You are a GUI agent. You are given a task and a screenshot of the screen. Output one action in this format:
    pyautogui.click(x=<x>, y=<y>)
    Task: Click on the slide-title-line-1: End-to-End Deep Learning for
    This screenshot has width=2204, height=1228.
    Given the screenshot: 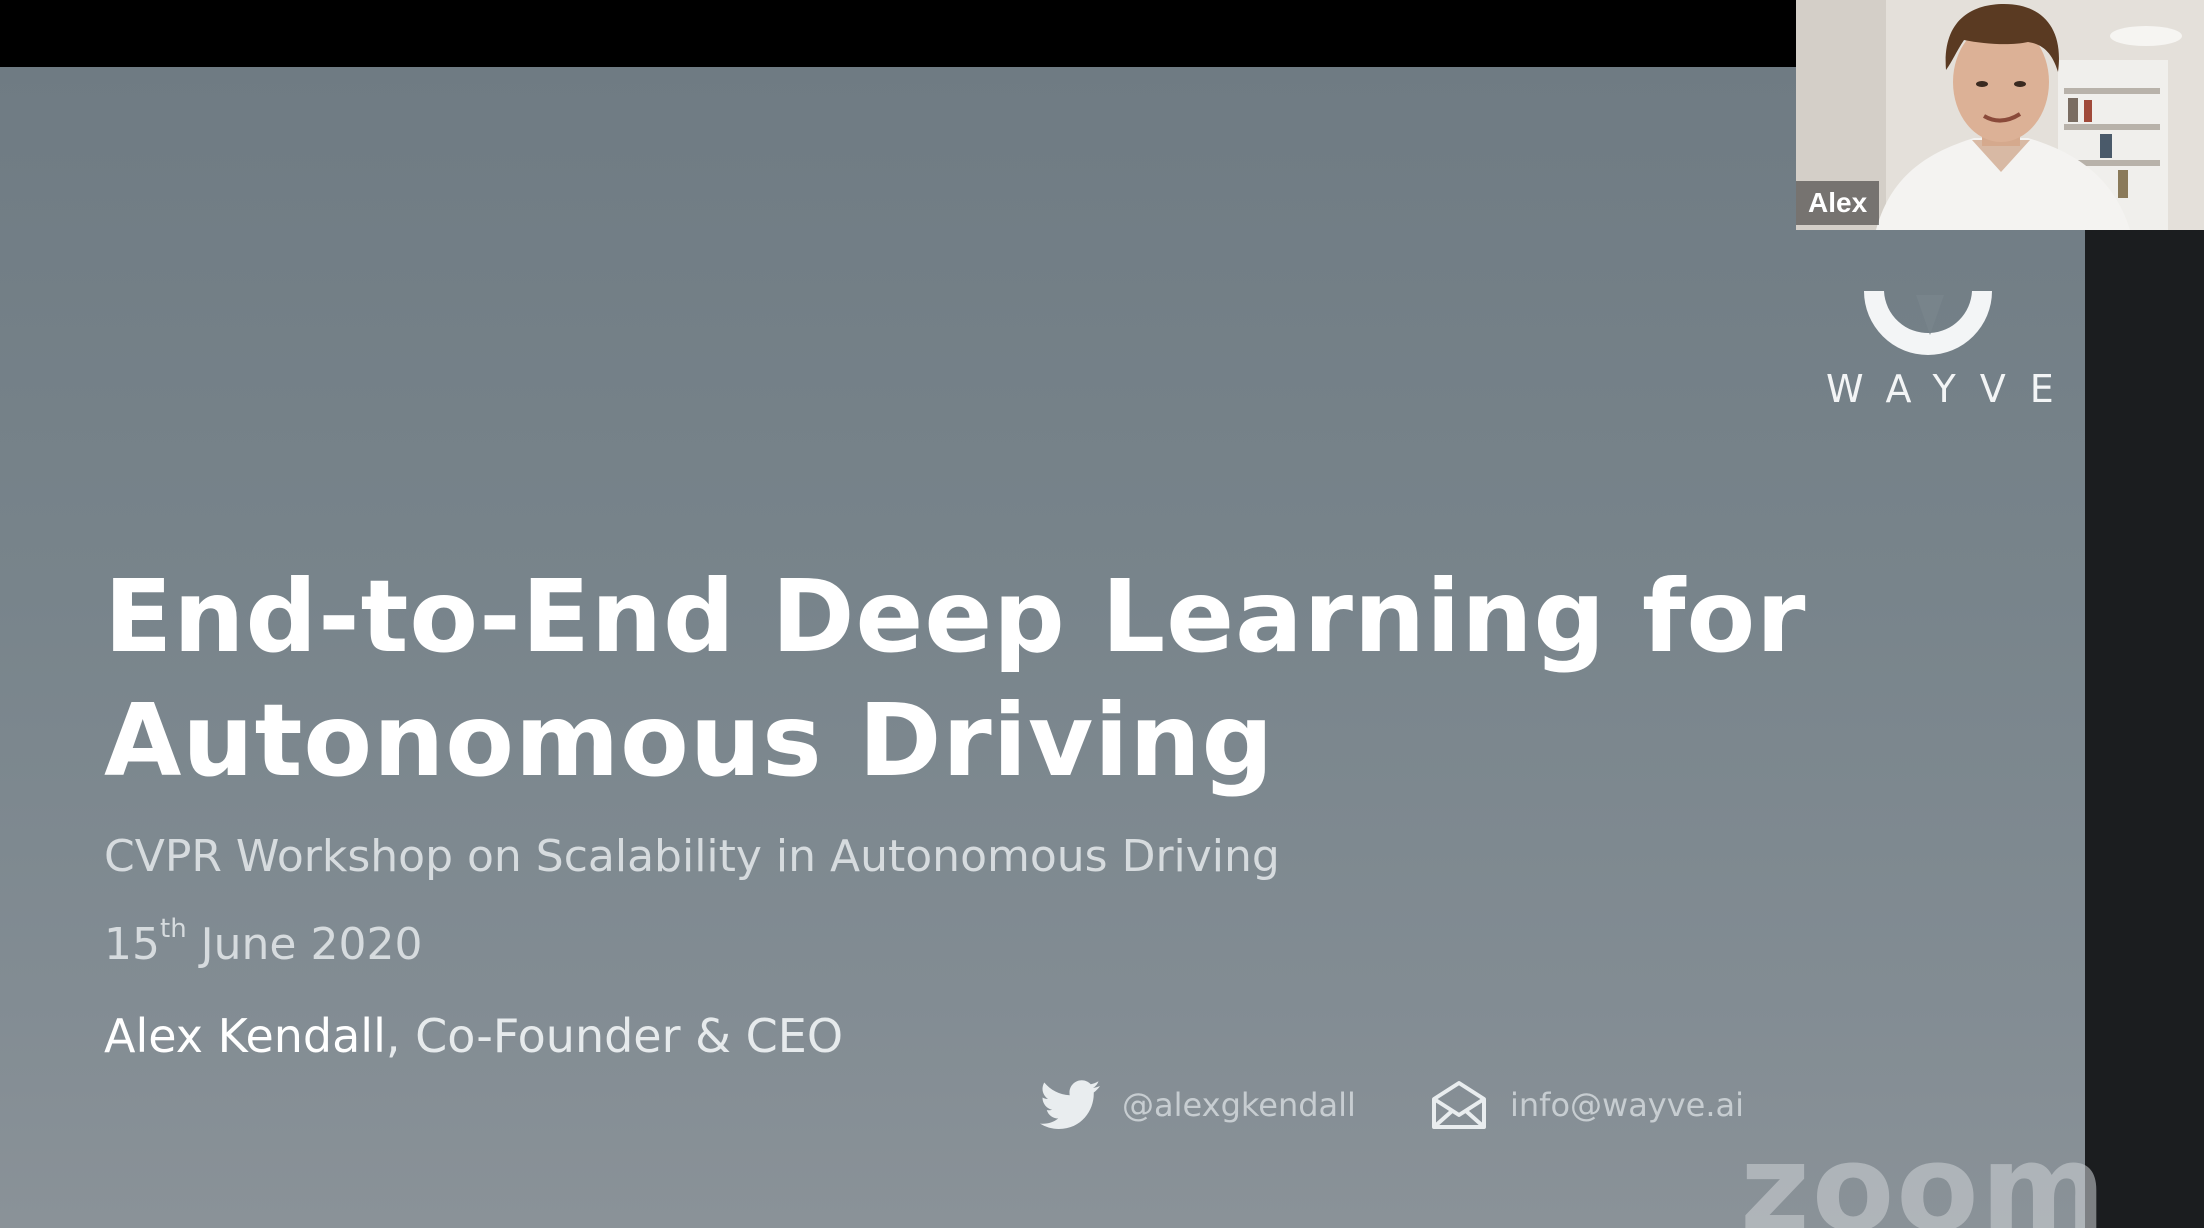 What is the action you would take?
    pyautogui.click(x=955, y=616)
    